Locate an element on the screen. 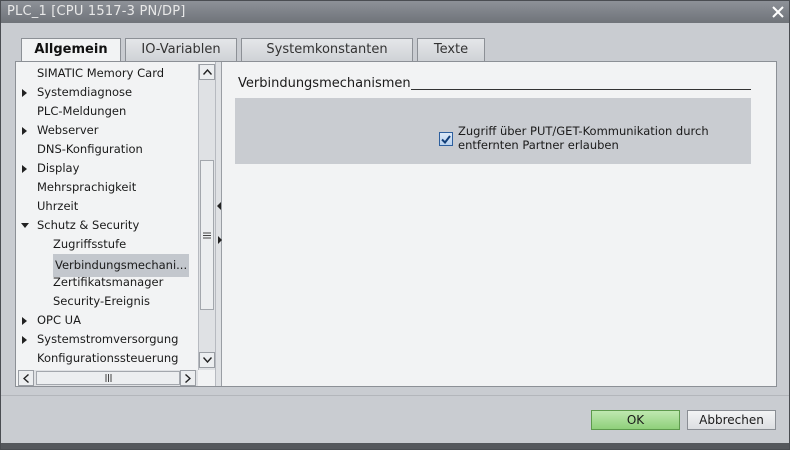 Image resolution: width=790 pixels, height=450 pixels. tab-allgemein: Allgemein is located at coordinates (71, 50).